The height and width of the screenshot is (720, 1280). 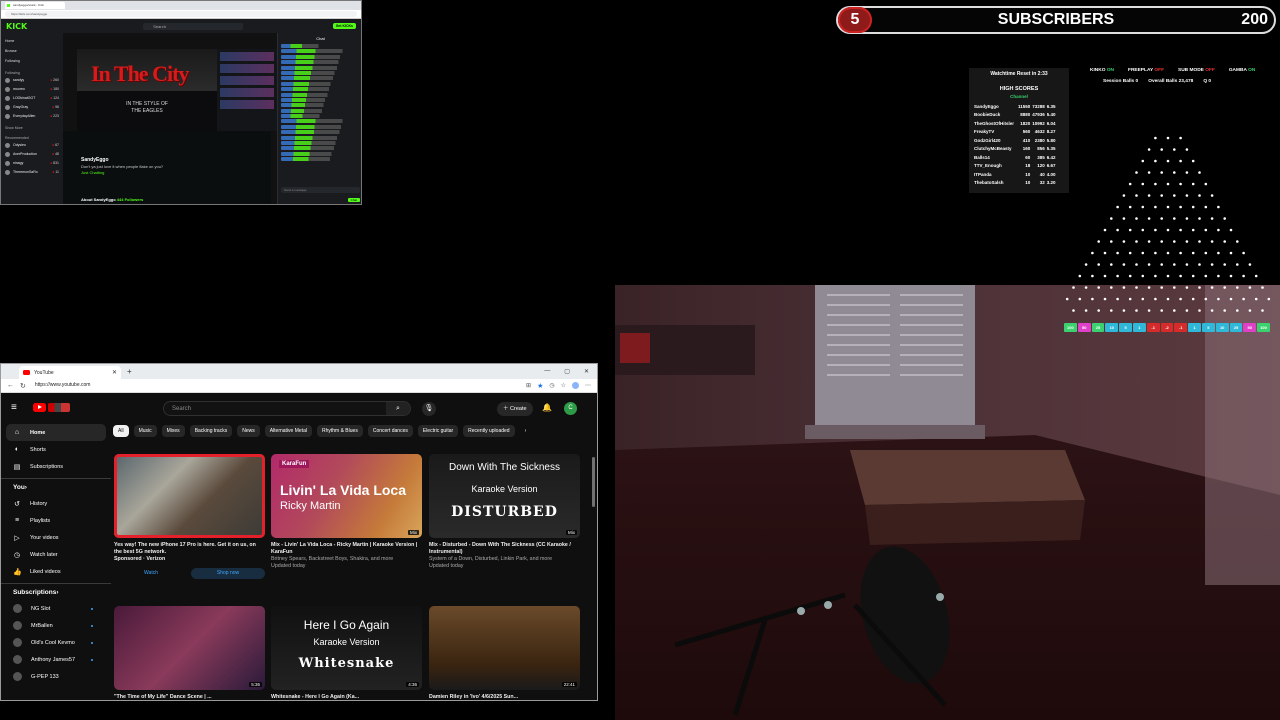 I want to click on notifications-bell-icon: 🔔, so click(x=547, y=407).